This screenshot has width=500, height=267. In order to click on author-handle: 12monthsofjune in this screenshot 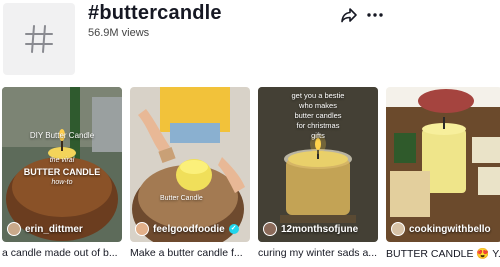, I will do `click(310, 229)`.